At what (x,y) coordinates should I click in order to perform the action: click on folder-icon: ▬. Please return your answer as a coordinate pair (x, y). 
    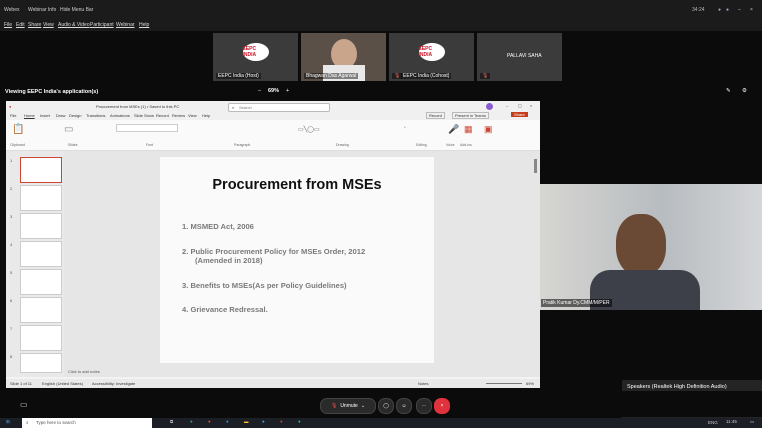
    Looking at the image, I should click on (246, 421).